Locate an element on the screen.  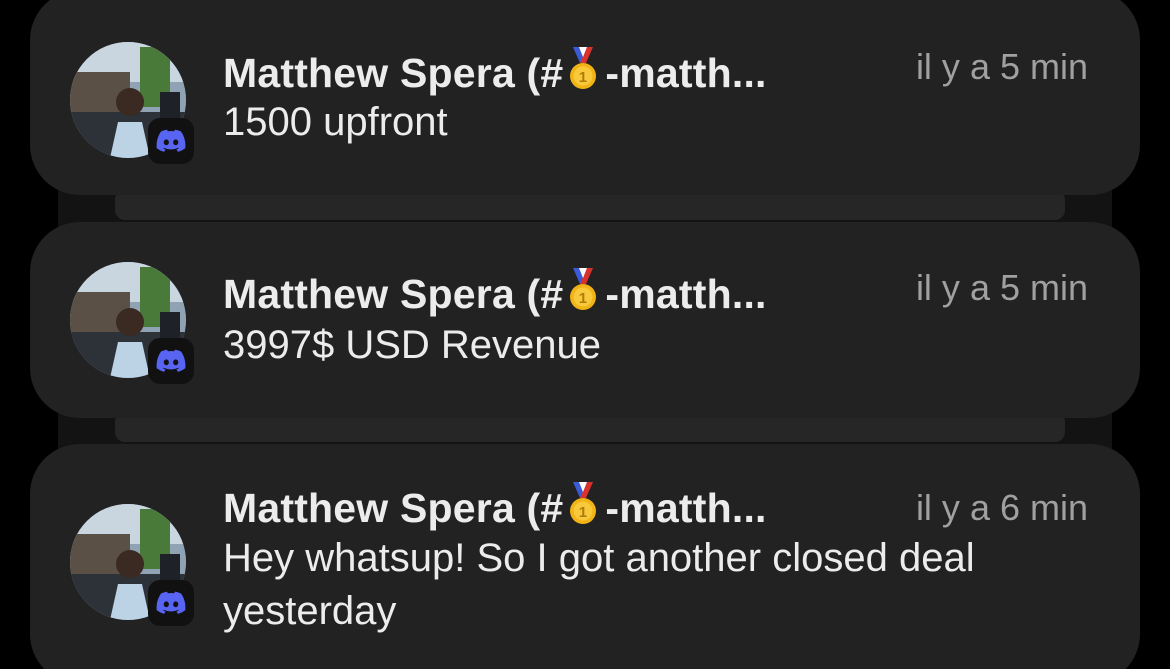
notification-message: 3997$ USD Revenue is located at coordinates (412, 345).